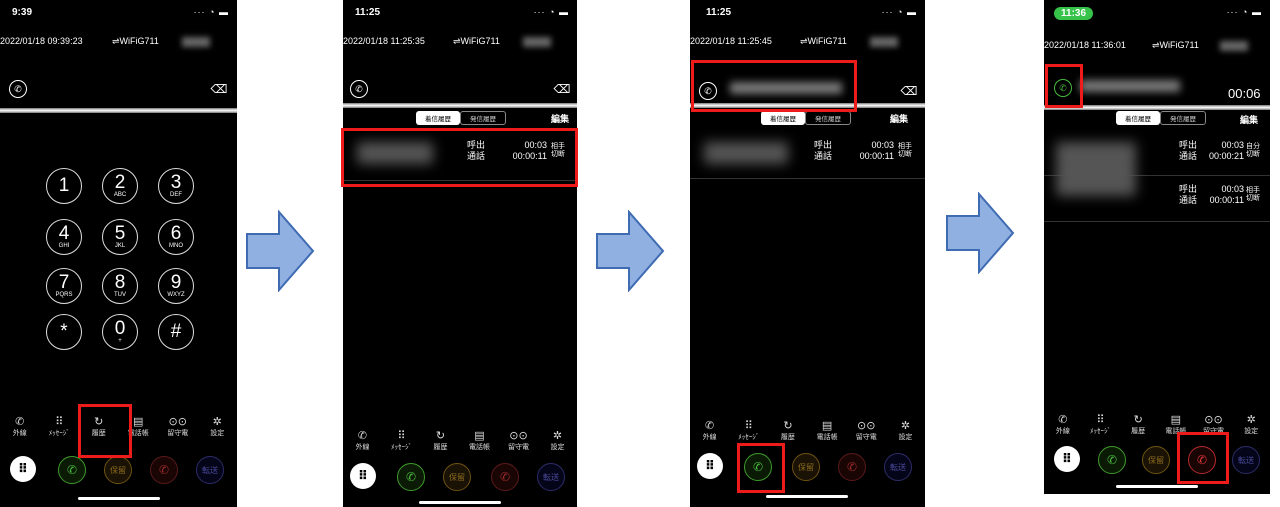 This screenshot has height=507, width=1280. Describe the element at coordinates (176, 286) in the screenshot. I see `key-9: 9 WXYZ` at that location.